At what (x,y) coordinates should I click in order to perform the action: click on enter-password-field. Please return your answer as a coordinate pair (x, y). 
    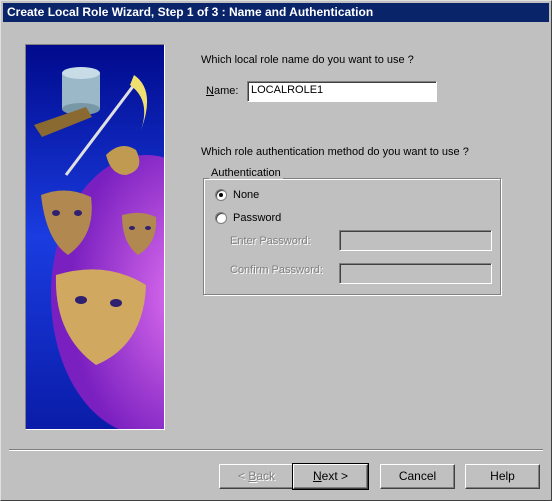
    Looking at the image, I should click on (415, 240).